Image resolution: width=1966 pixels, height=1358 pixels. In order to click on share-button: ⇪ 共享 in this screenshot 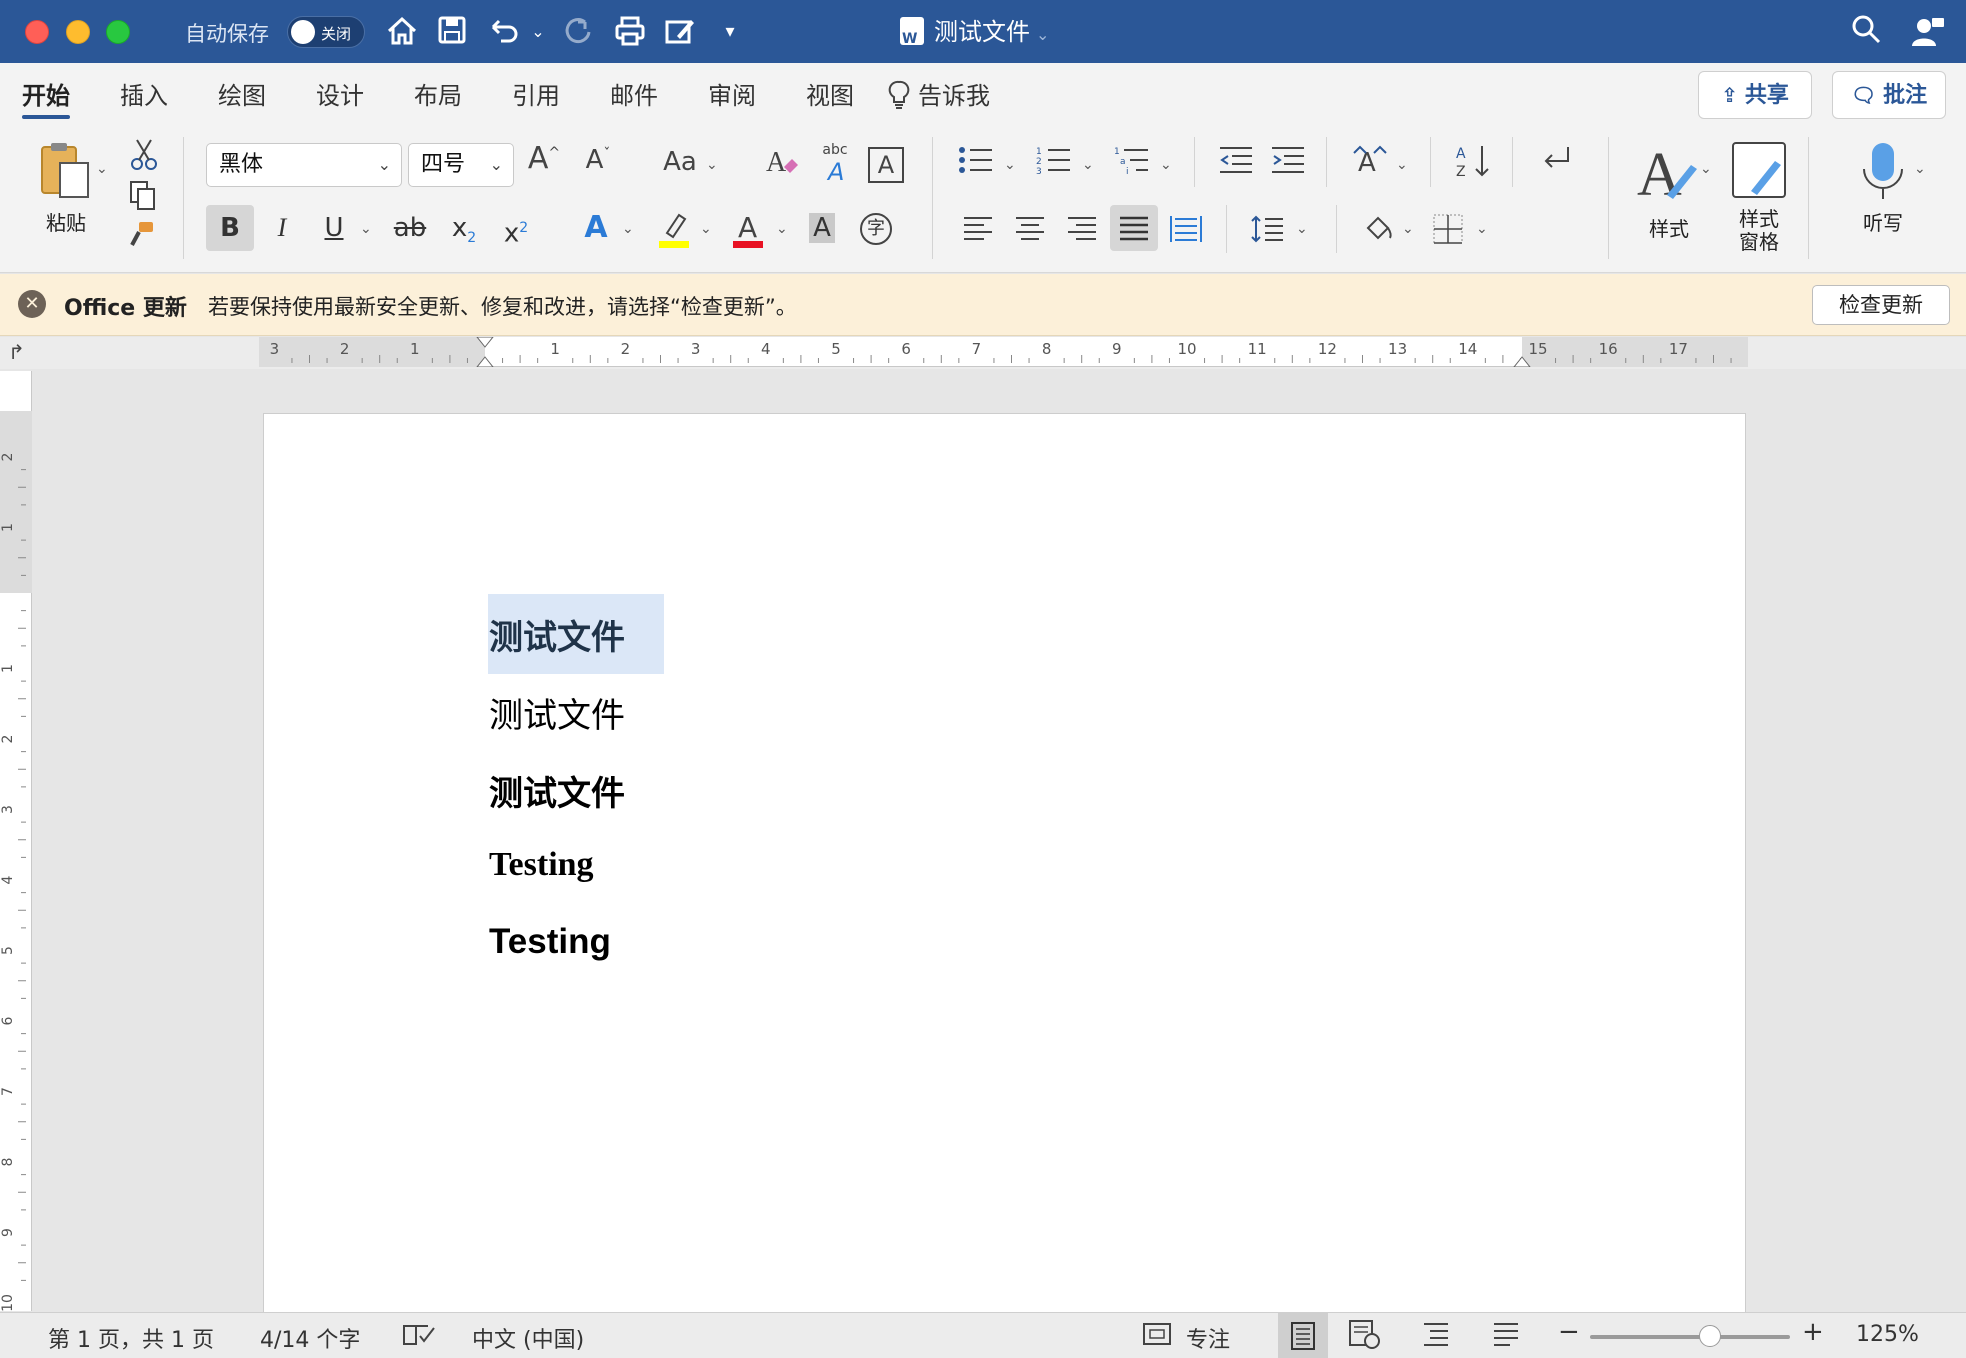, I will do `click(1755, 95)`.